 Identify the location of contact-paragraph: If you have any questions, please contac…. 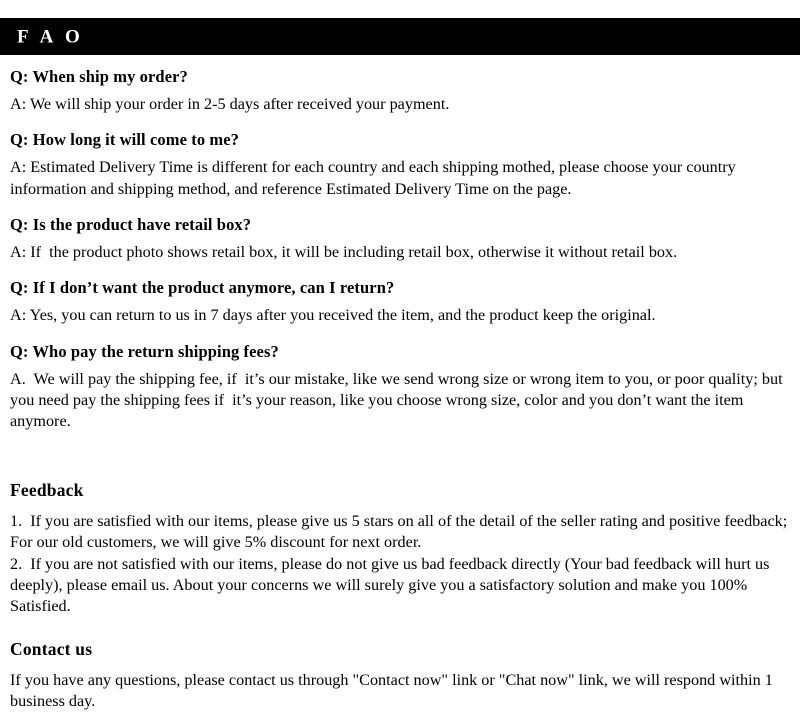
(393, 690).